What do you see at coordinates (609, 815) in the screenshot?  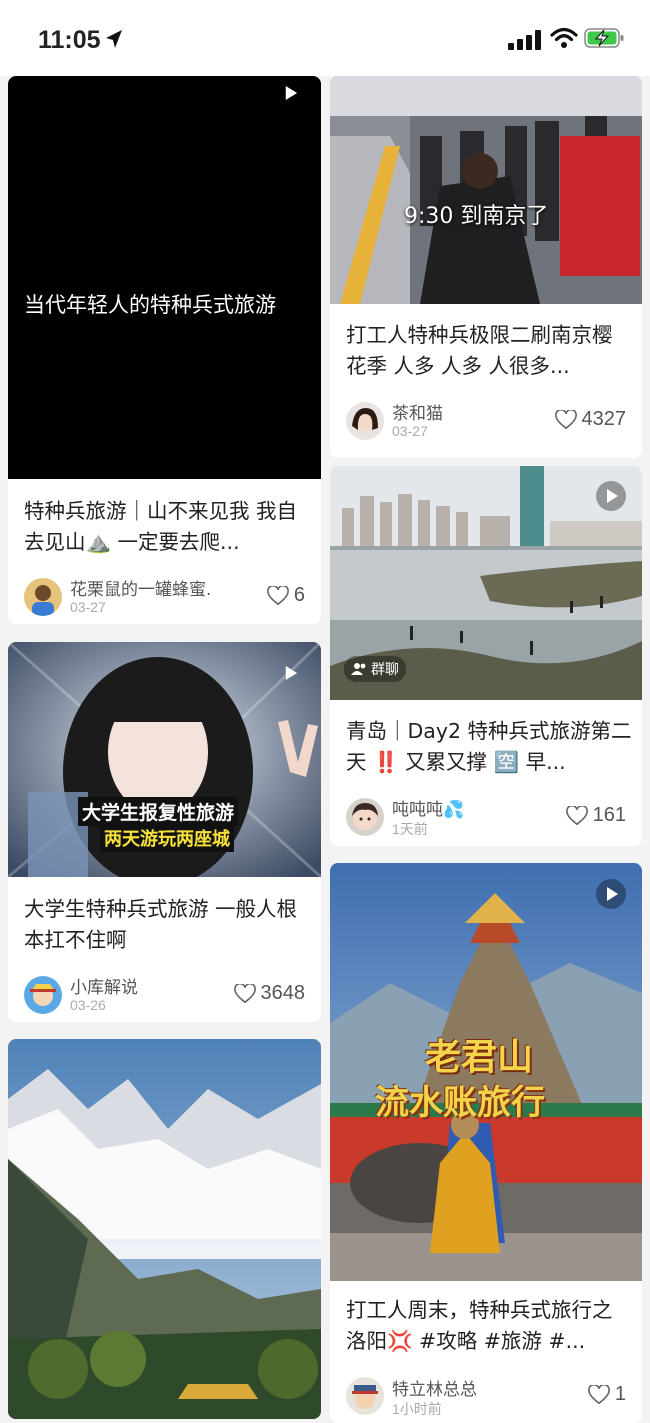 I see `like-count: 161` at bounding box center [609, 815].